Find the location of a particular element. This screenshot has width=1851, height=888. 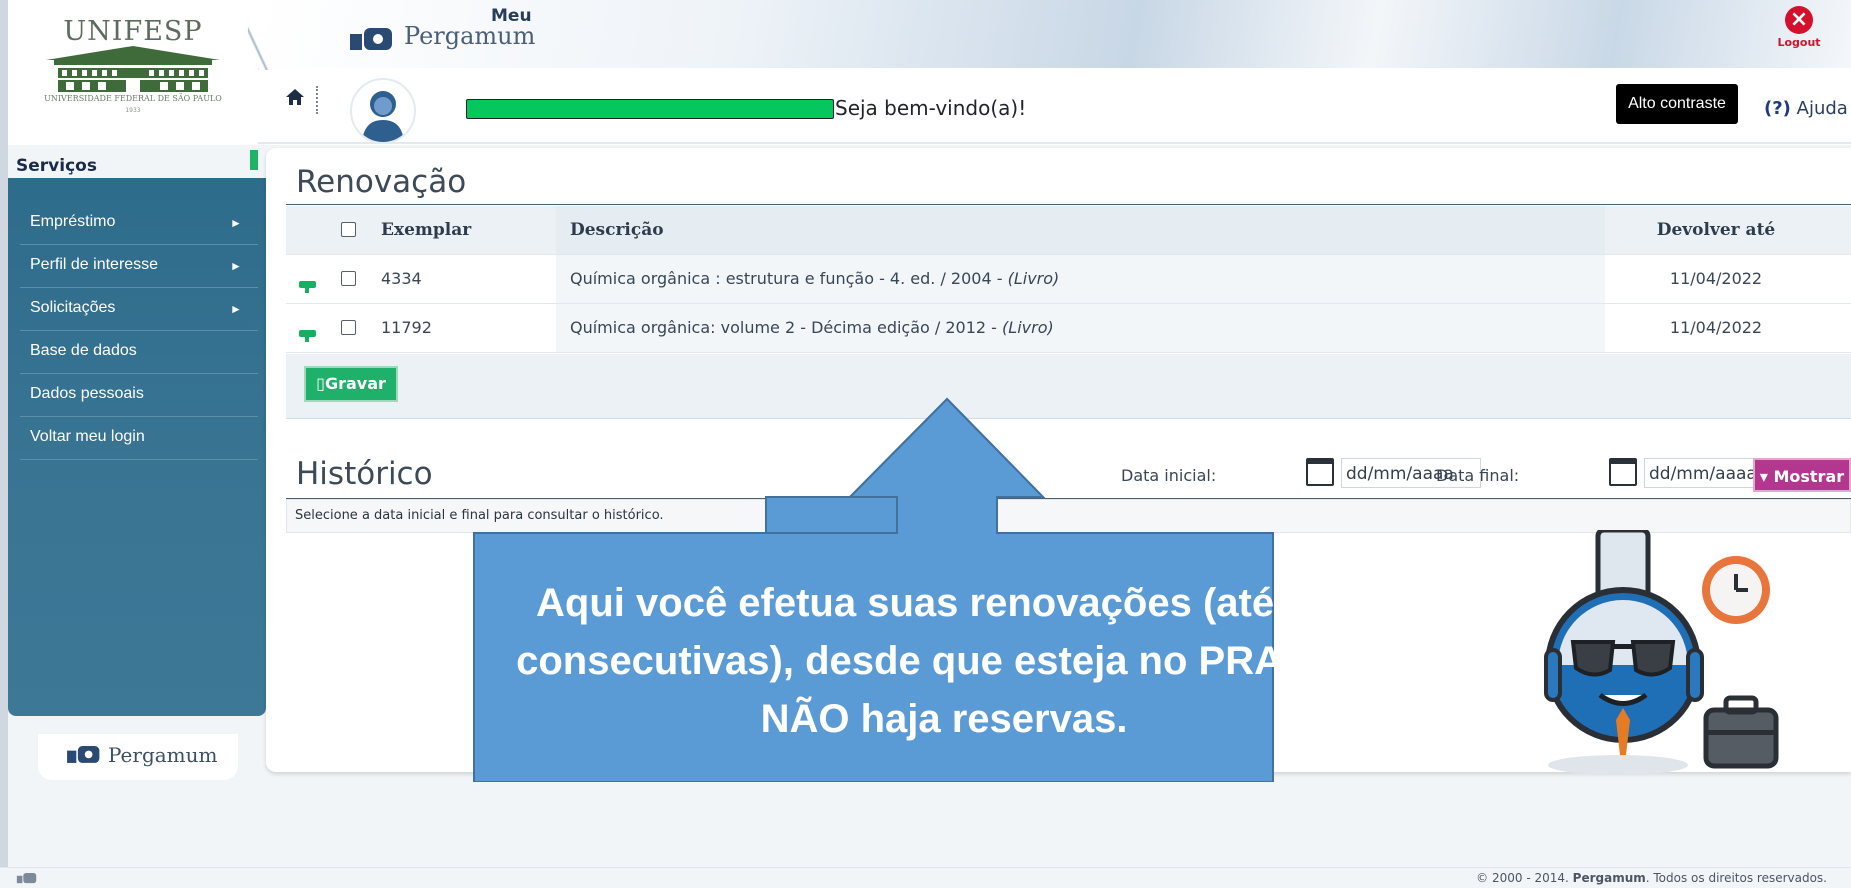

gravar-button: ▯Gravar is located at coordinates (351, 384).